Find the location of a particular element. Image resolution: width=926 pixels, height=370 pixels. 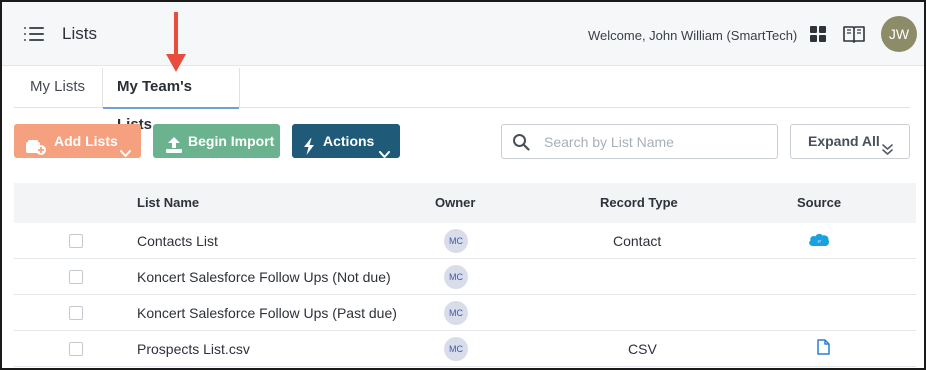

book-icon is located at coordinates (854, 34).